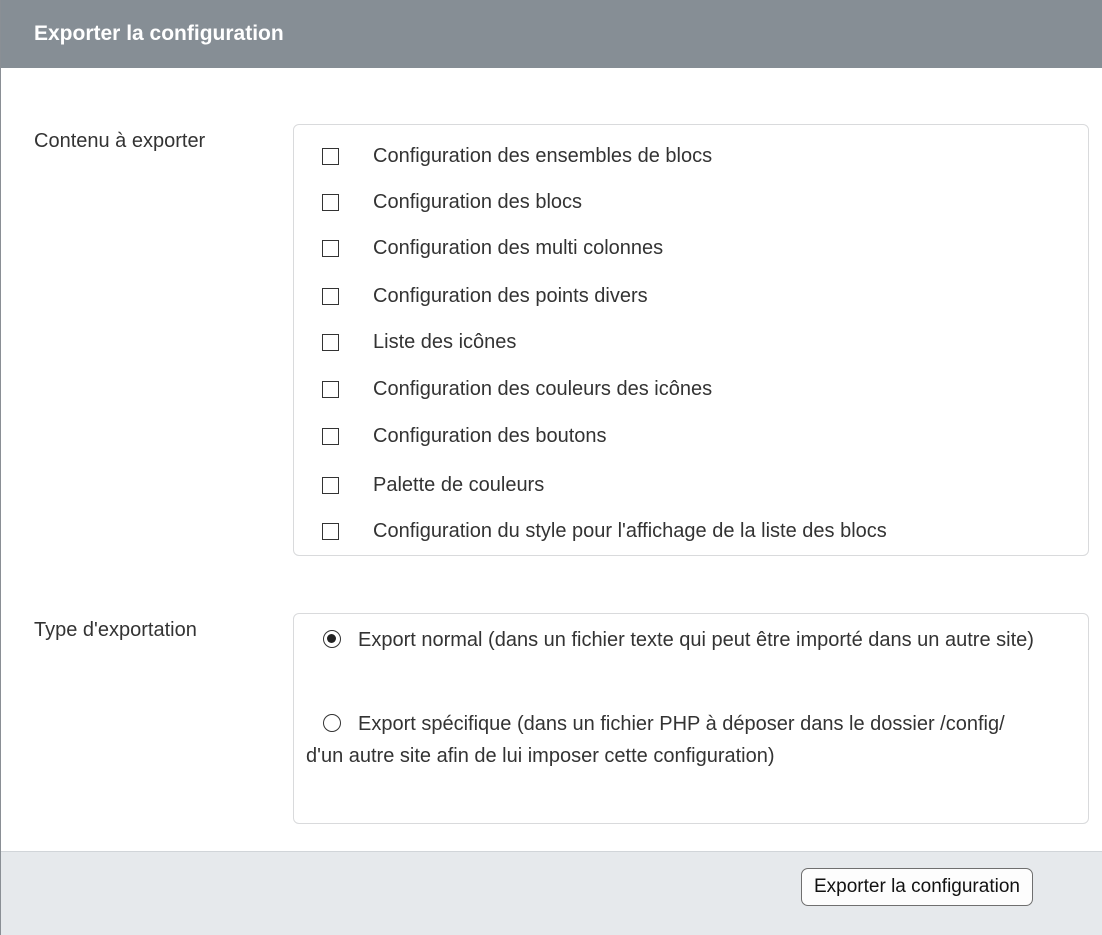 The width and height of the screenshot is (1102, 935). Describe the element at coordinates (490, 435) in the screenshot. I see `option-label: Configuration des boutons` at that location.